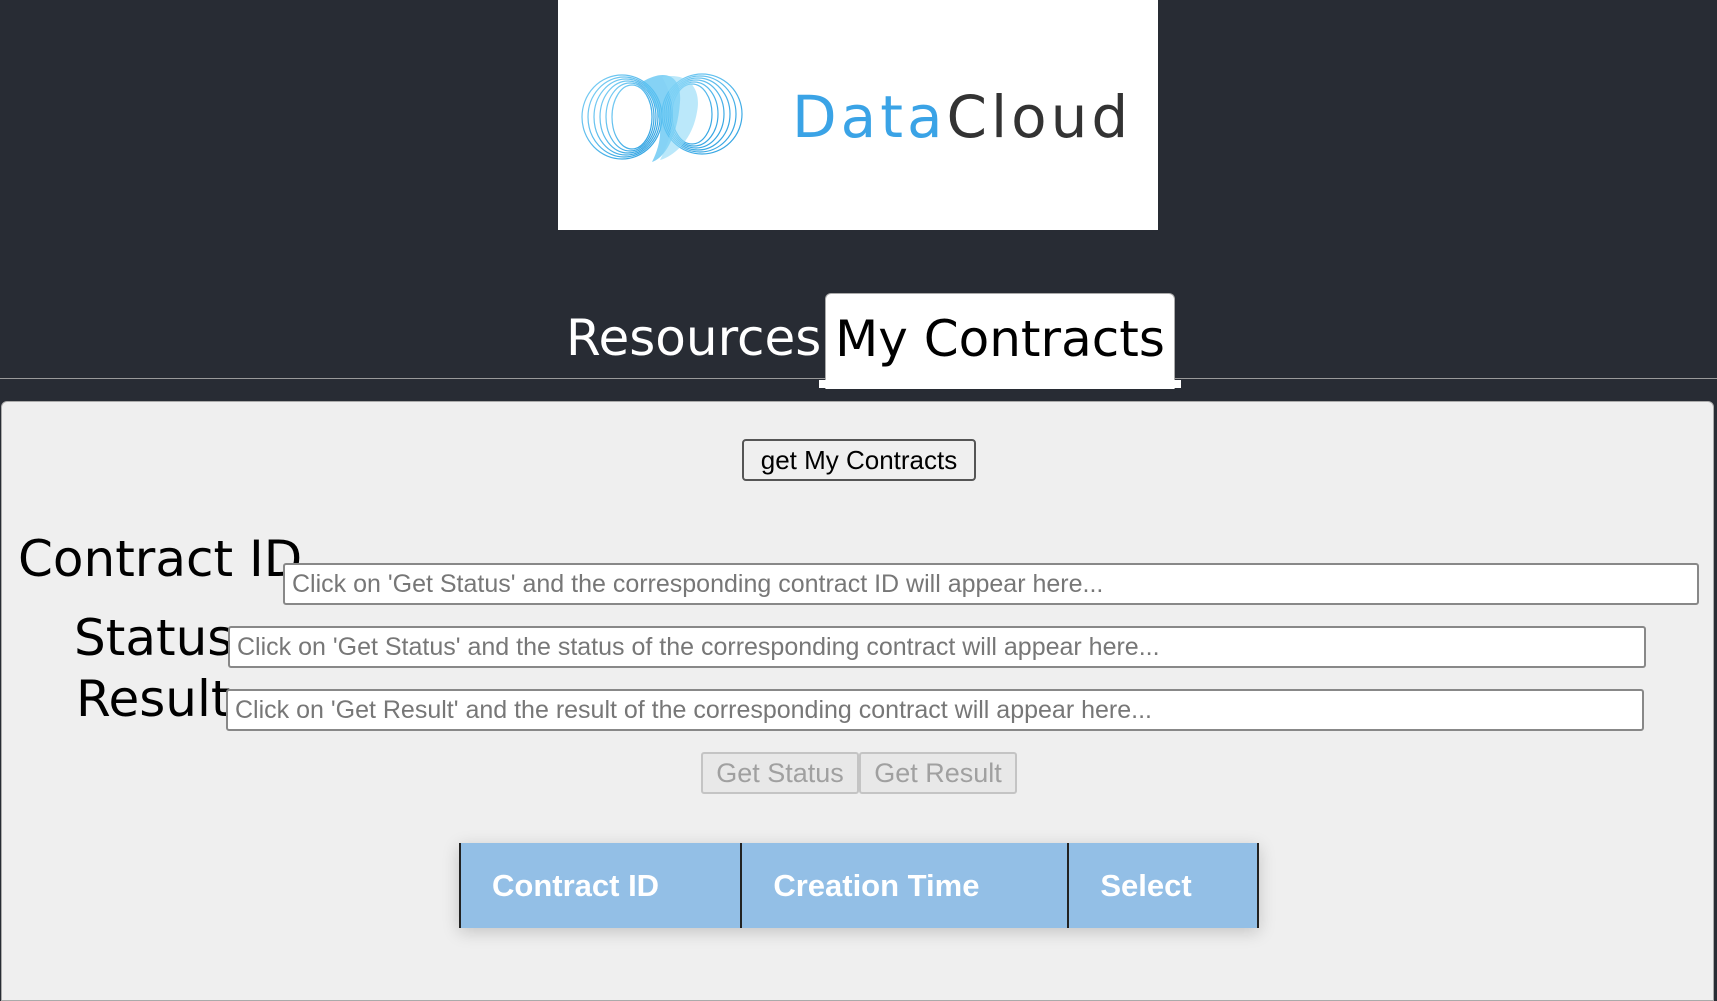 Image resolution: width=1717 pixels, height=1001 pixels. Describe the element at coordinates (600, 885) in the screenshot. I see `column-header-contract-id: Contract ID` at that location.